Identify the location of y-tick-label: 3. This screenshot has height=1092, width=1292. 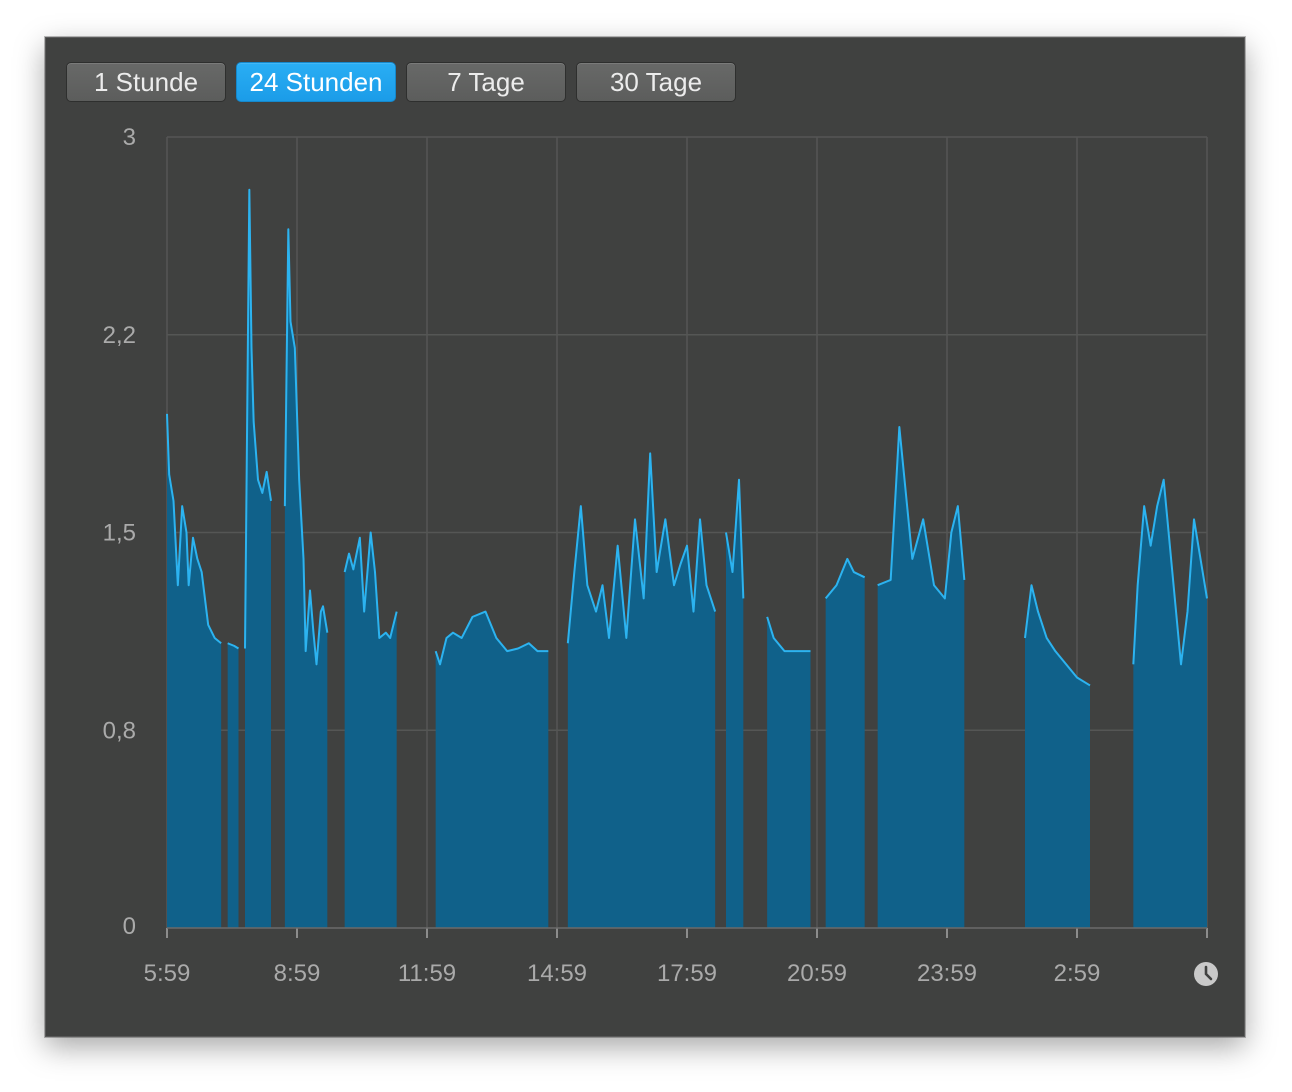
(129, 137).